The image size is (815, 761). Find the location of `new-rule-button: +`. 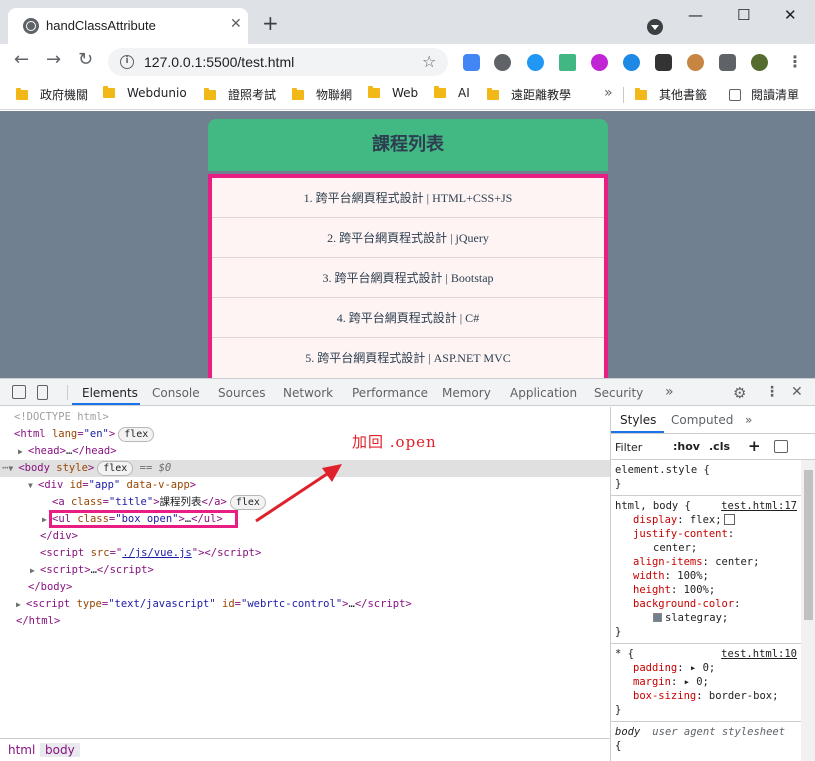

new-rule-button: + is located at coordinates (754, 446).